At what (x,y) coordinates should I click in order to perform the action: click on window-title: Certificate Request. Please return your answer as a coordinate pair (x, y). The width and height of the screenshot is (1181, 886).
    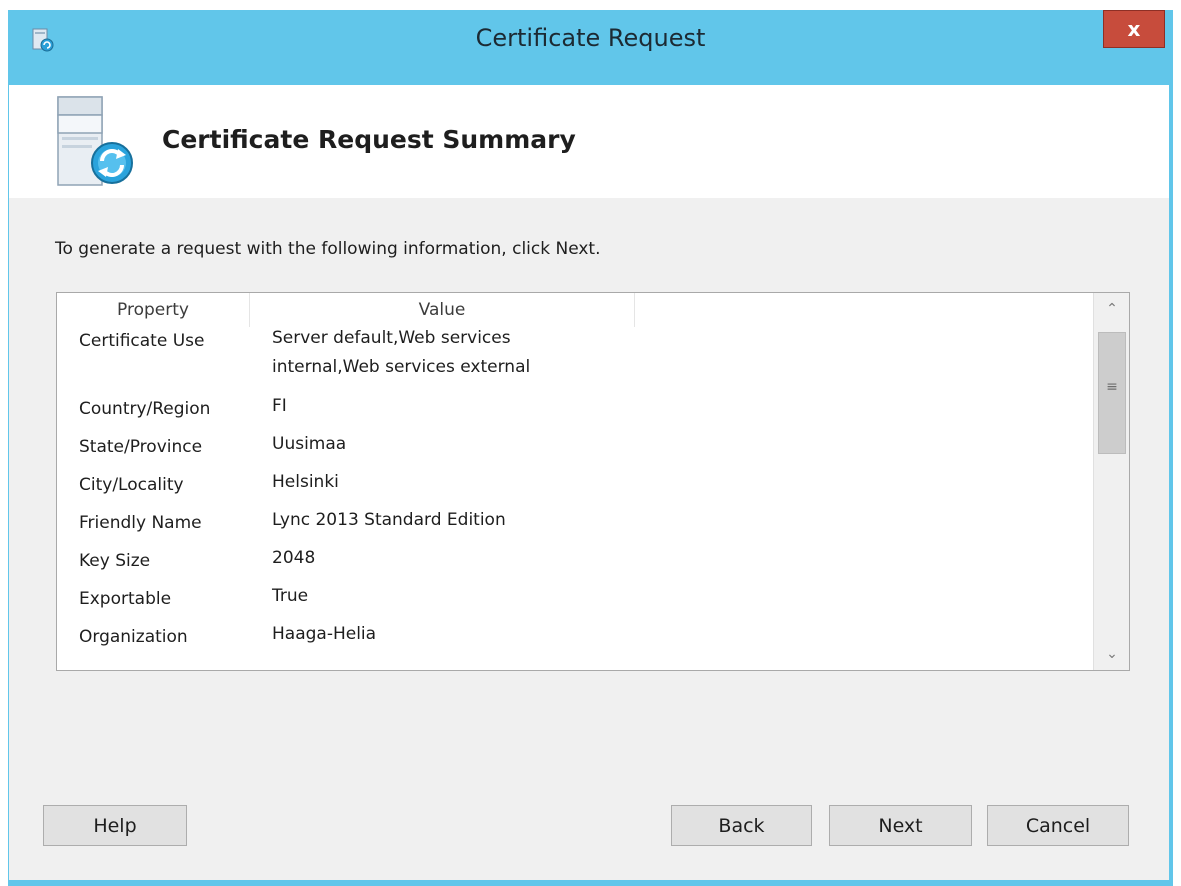
    Looking at the image, I should click on (590, 38).